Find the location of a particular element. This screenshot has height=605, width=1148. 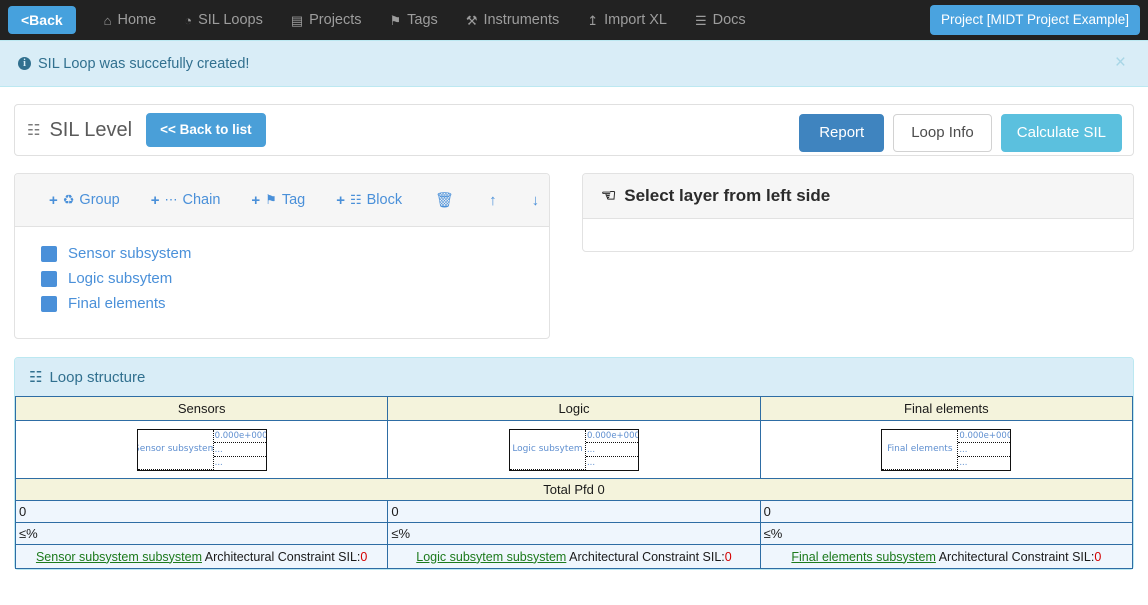

table-percent-row: ≤% ≤% ≤% is located at coordinates (574, 533).